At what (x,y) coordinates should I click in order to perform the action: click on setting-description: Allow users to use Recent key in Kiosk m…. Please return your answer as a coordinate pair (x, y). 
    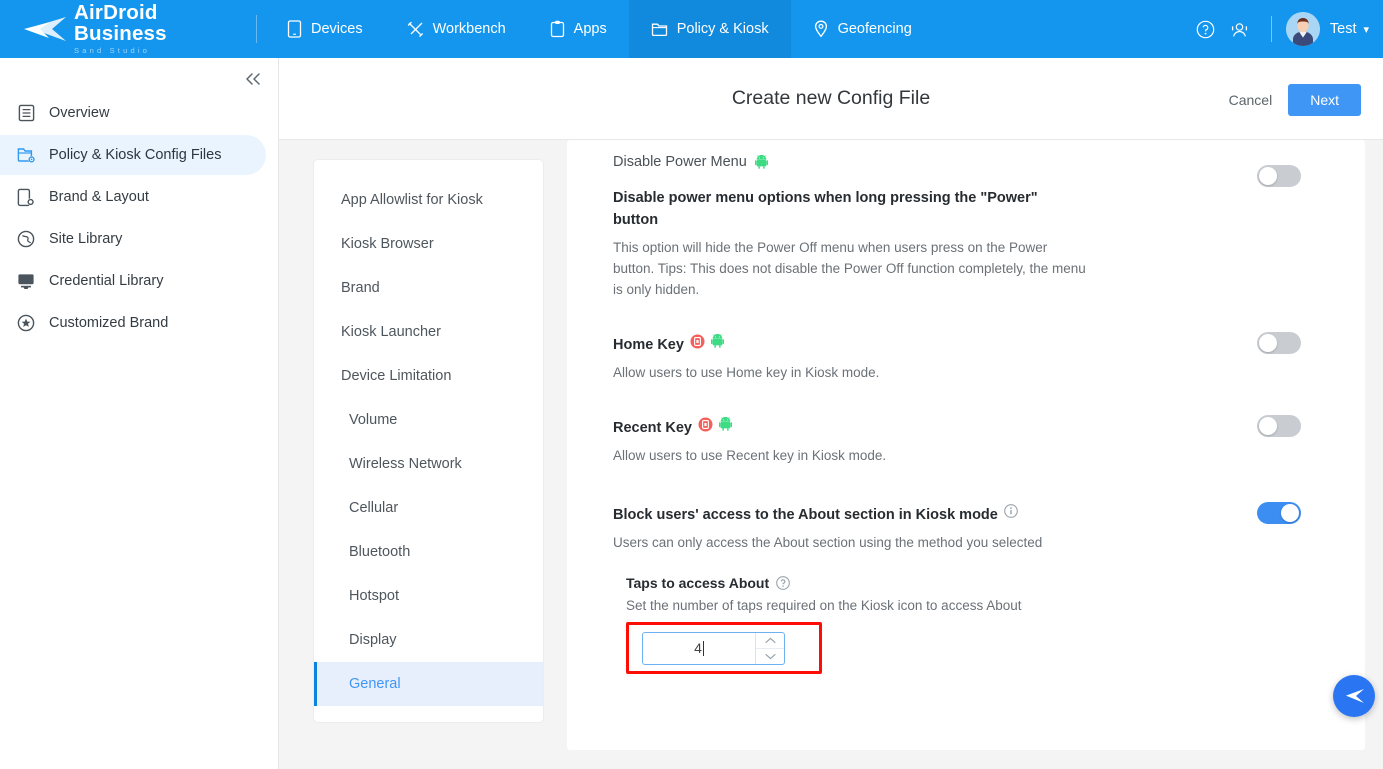
    Looking at the image, I should click on (750, 456).